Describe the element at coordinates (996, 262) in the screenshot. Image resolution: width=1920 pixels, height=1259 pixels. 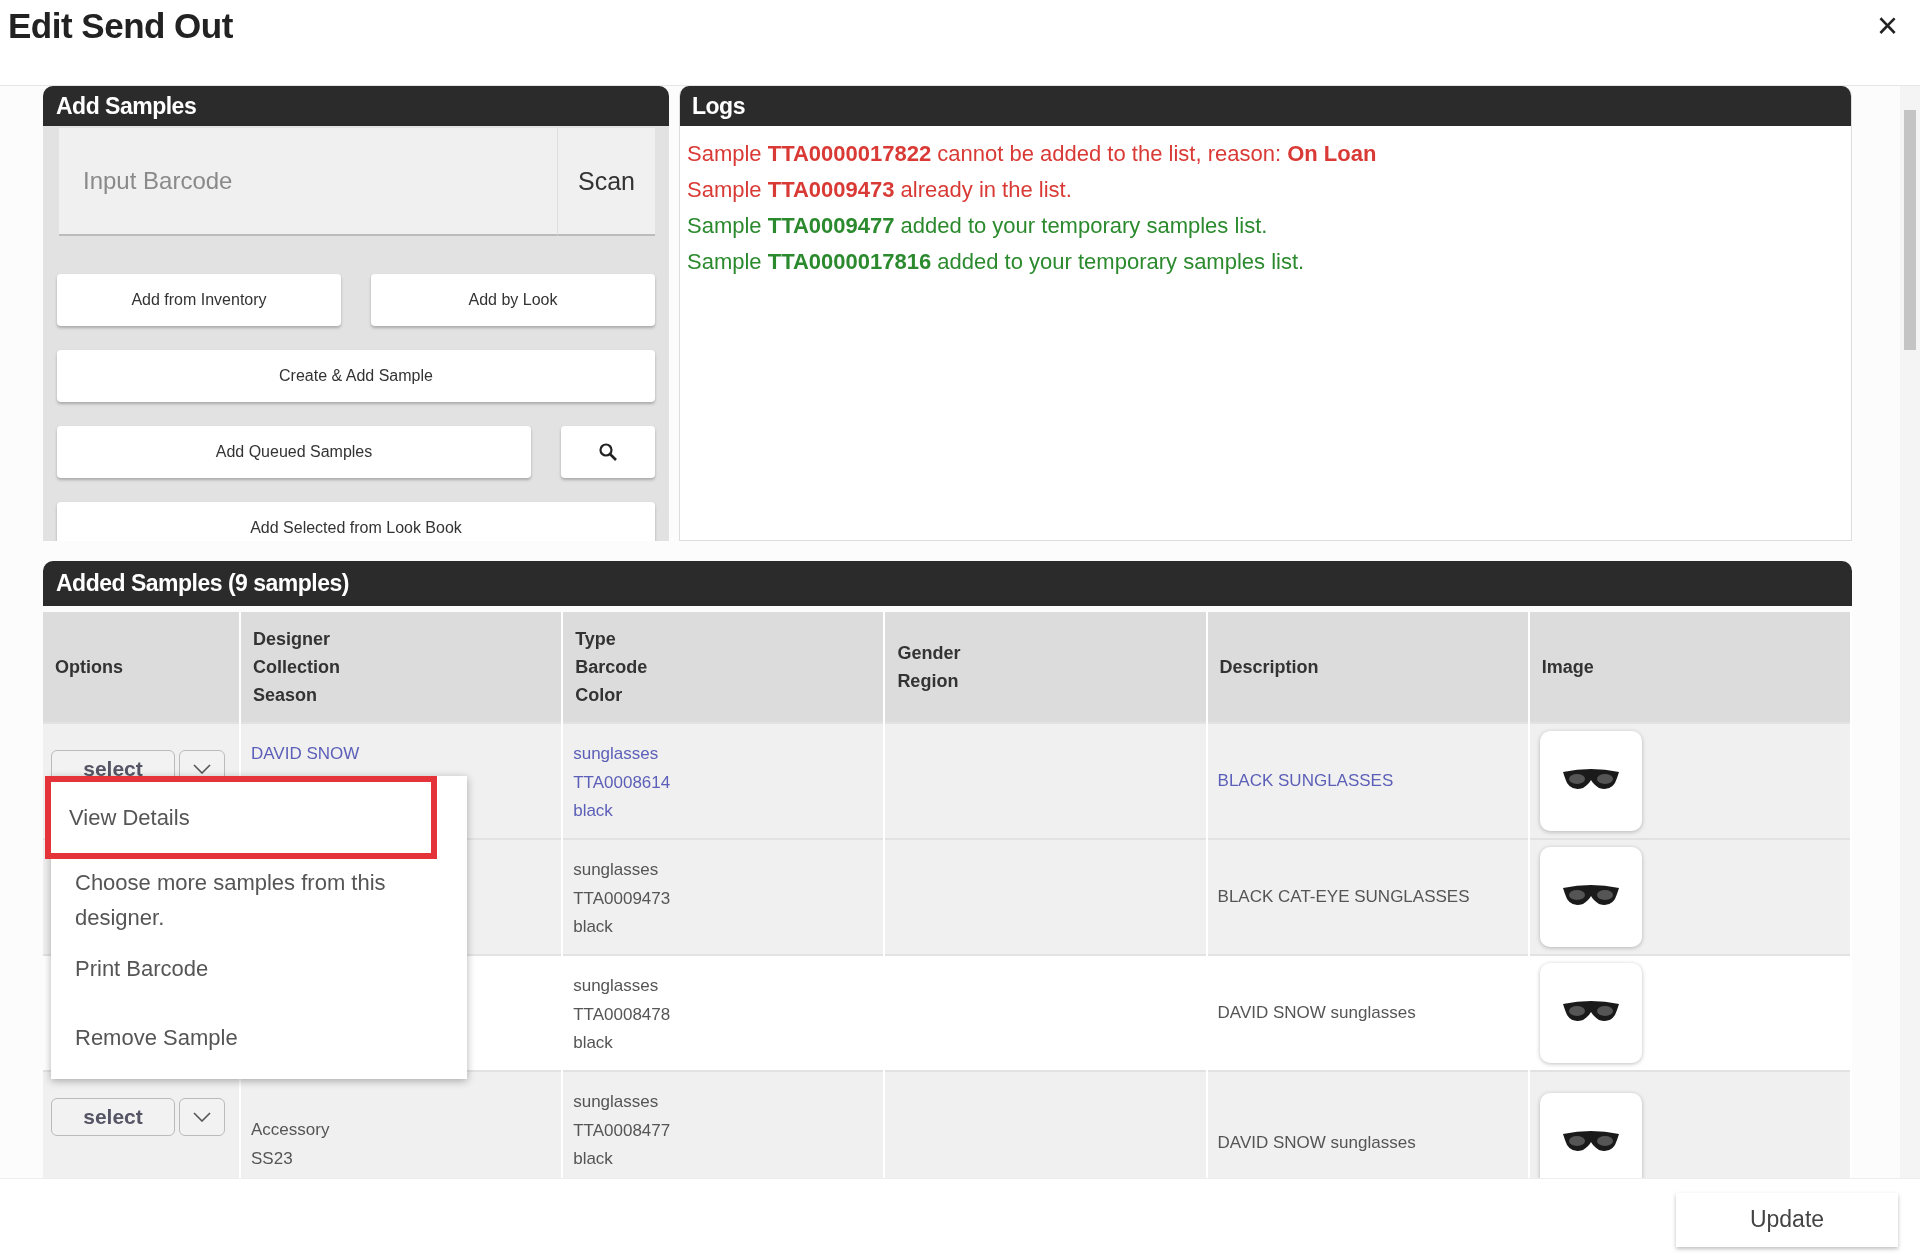
I see `log-message: Sample TTA0000017816 added to your temporary samples list.` at that location.